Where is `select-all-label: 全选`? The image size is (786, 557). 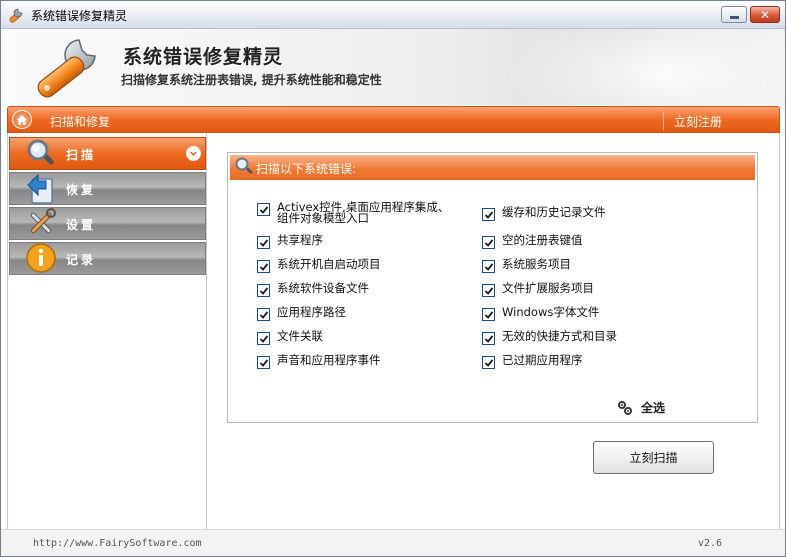 select-all-label: 全选 is located at coordinates (653, 408).